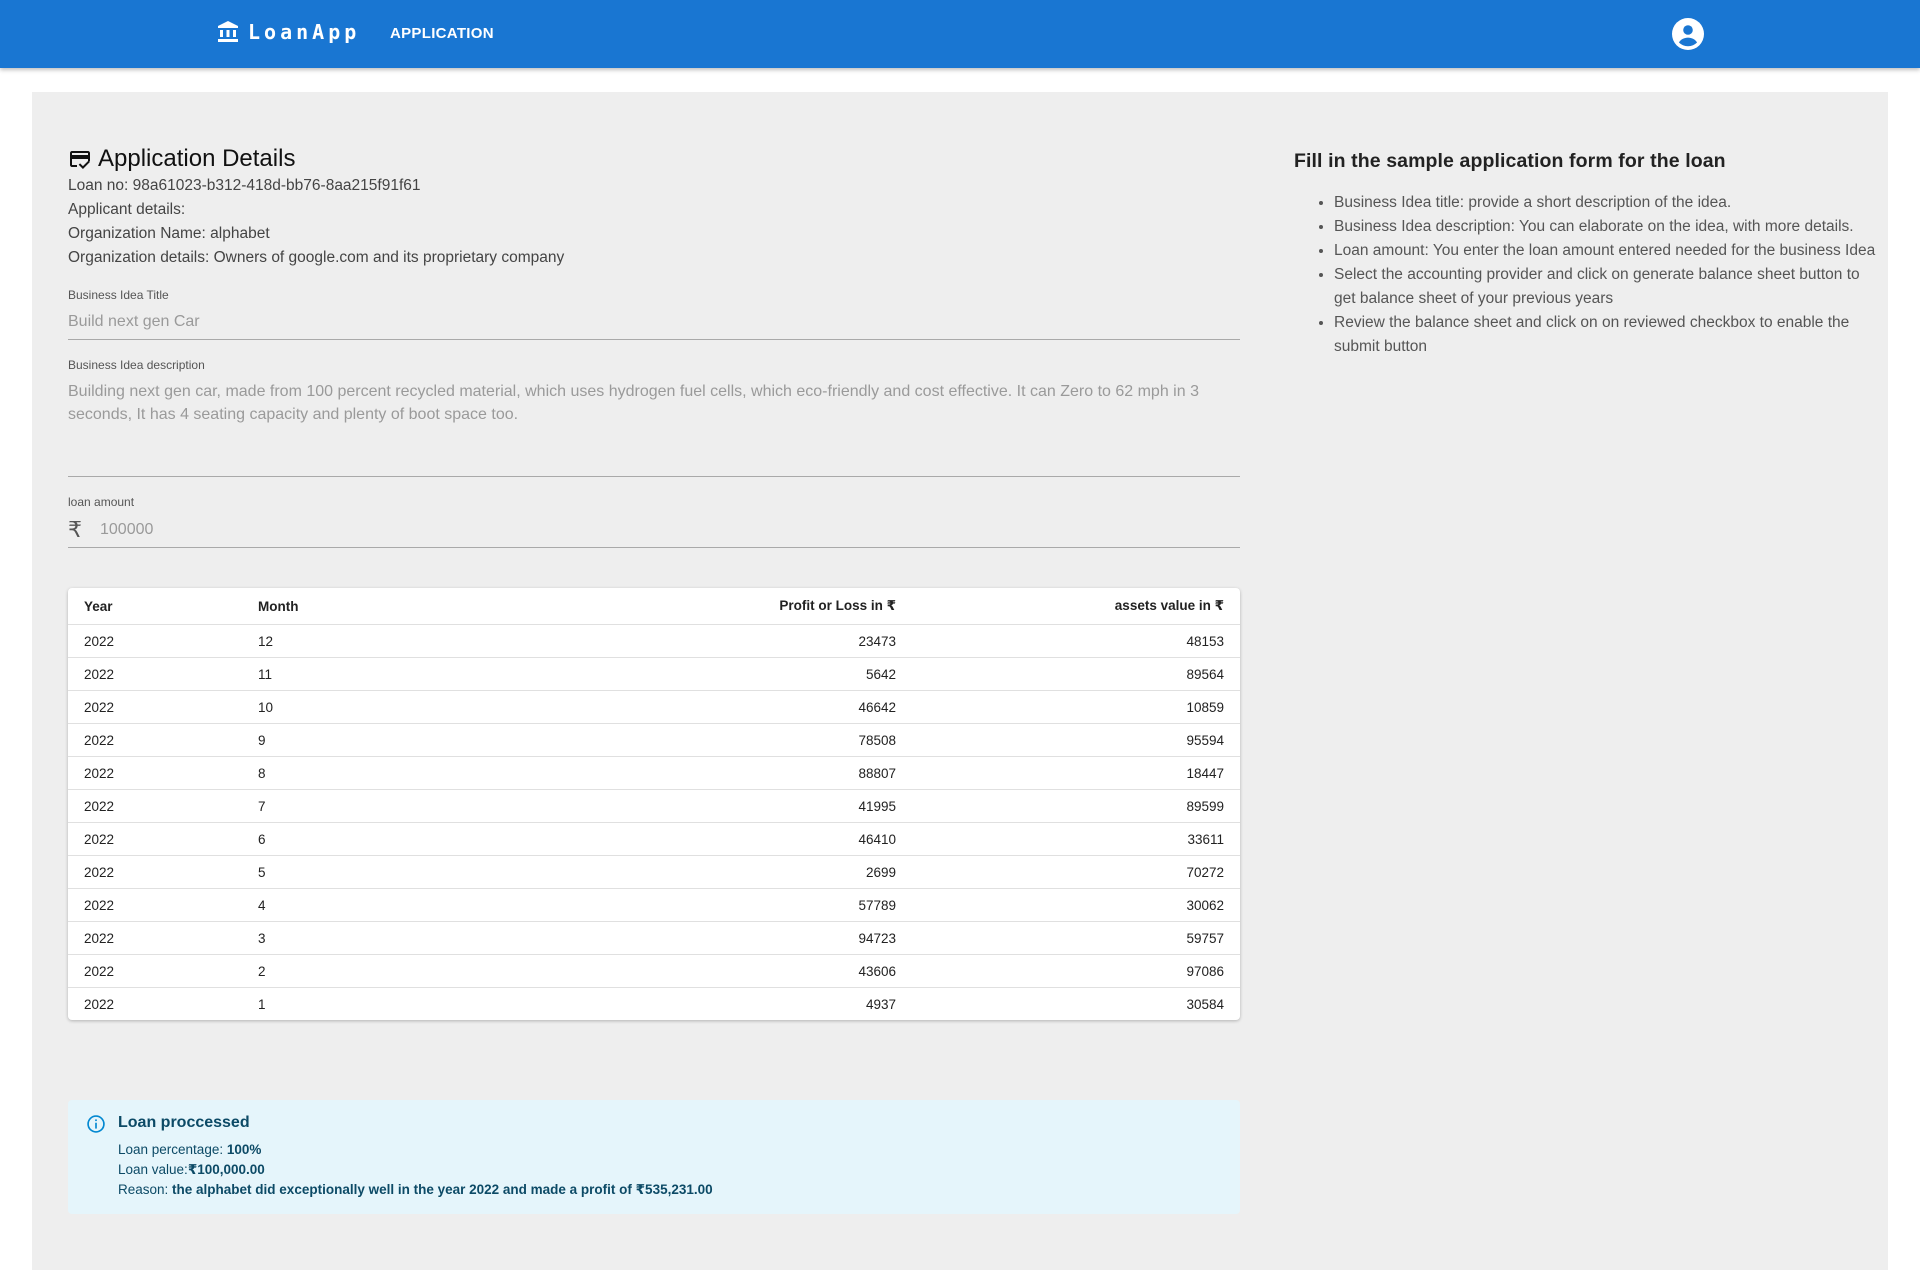 The image size is (1920, 1280). I want to click on rupee-icon: ₹, so click(75, 529).